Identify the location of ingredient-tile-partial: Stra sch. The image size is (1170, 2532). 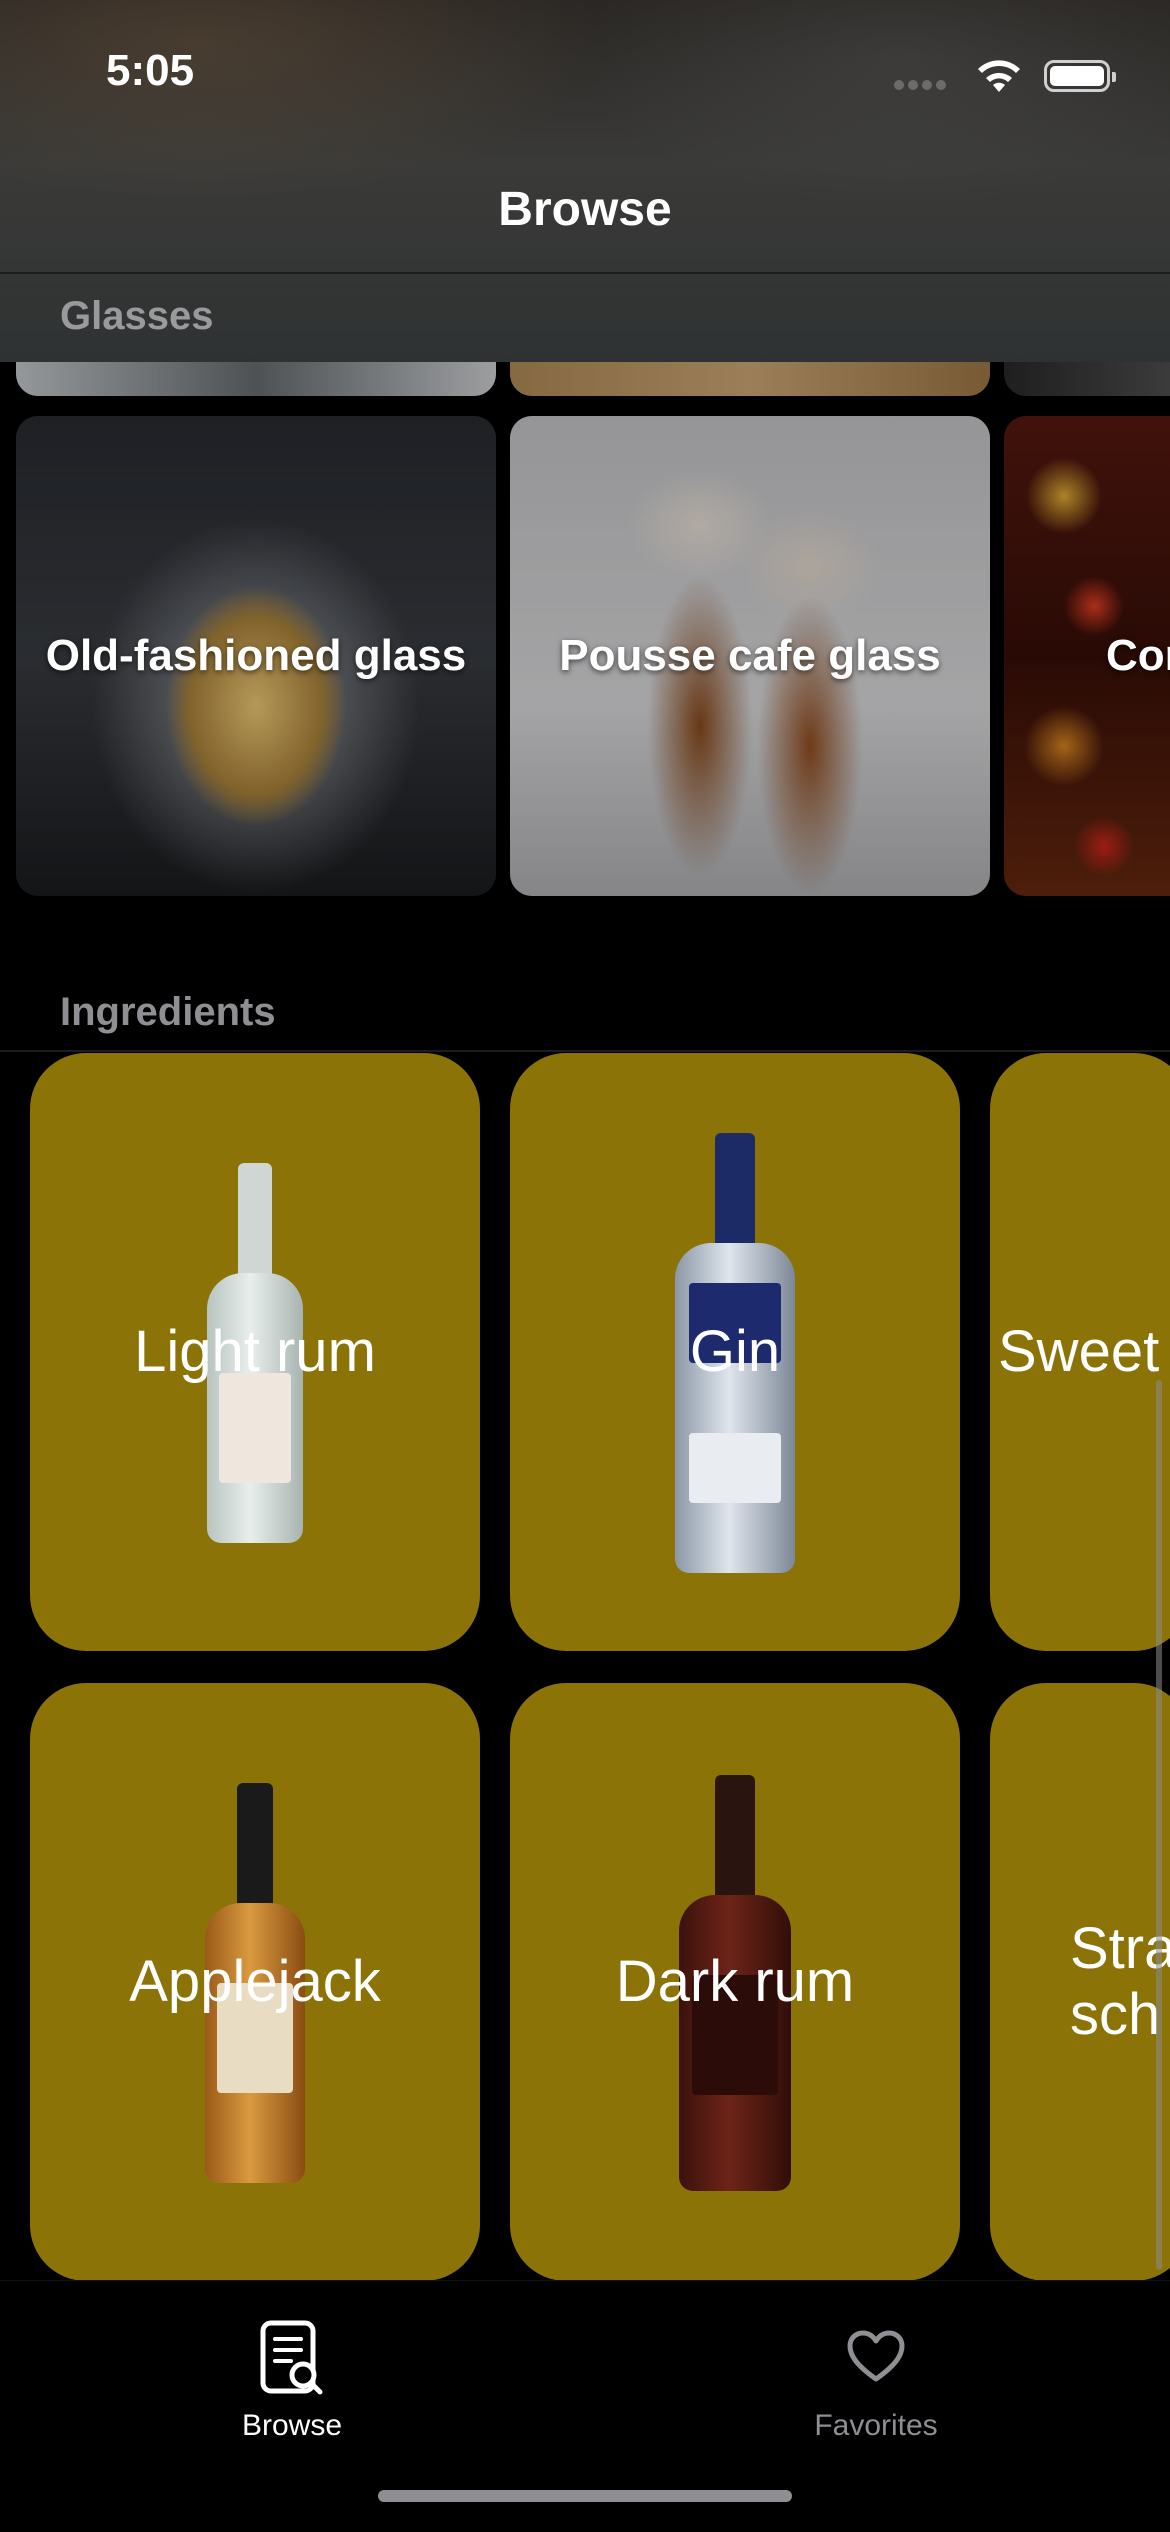
(1080, 1982).